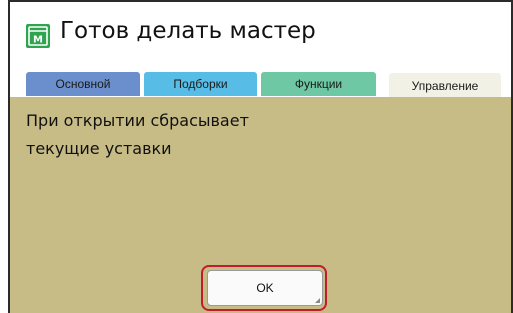  I want to click on master-sheet-icon: М, so click(38, 36).